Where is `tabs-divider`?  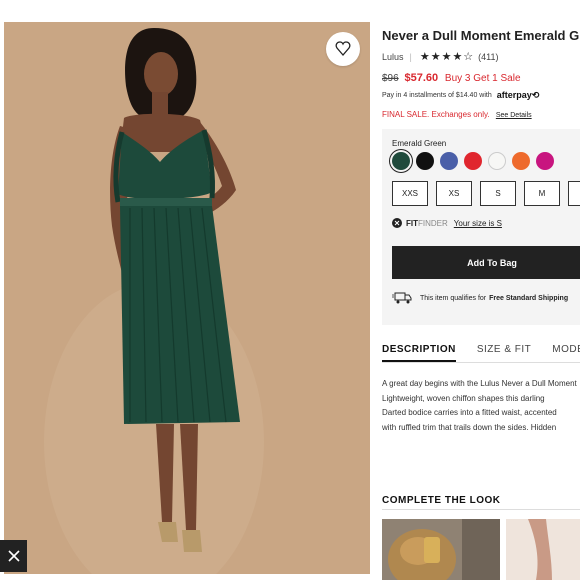
tabs-divider is located at coordinates (481, 362).